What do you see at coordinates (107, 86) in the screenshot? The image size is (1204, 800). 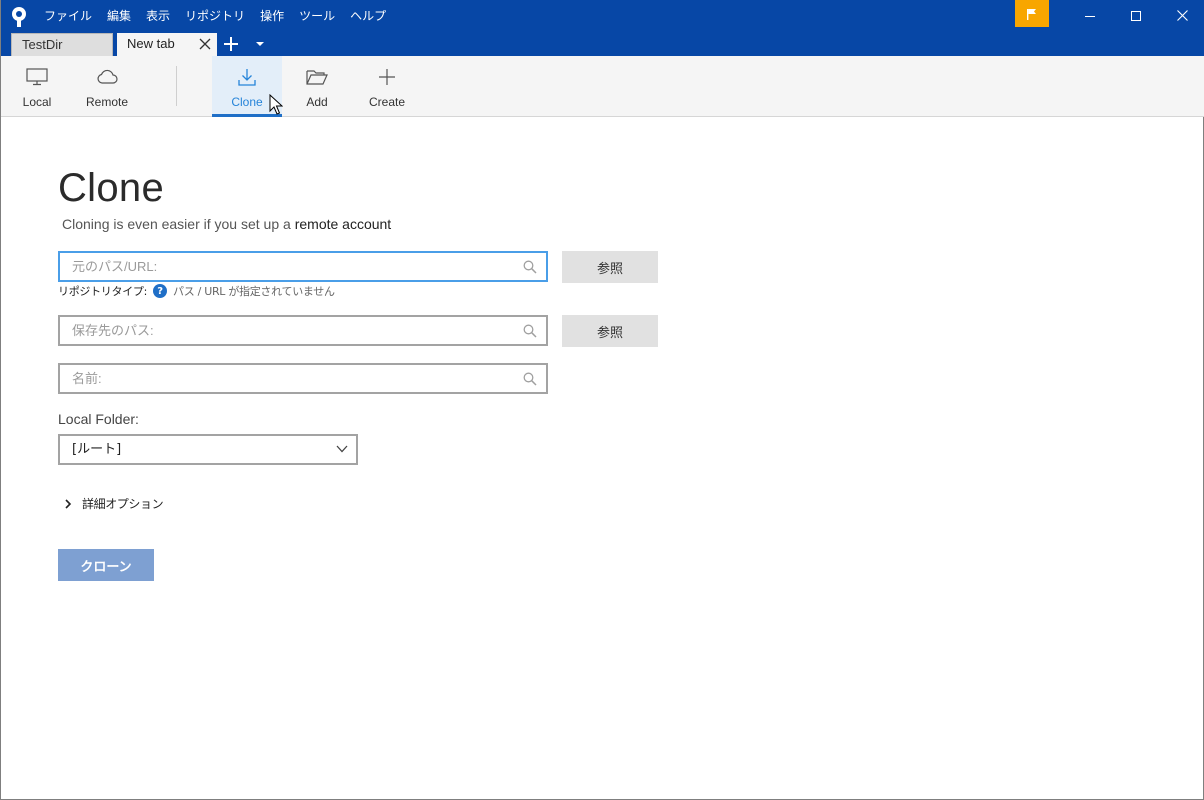 I see `remote-button: Remote` at bounding box center [107, 86].